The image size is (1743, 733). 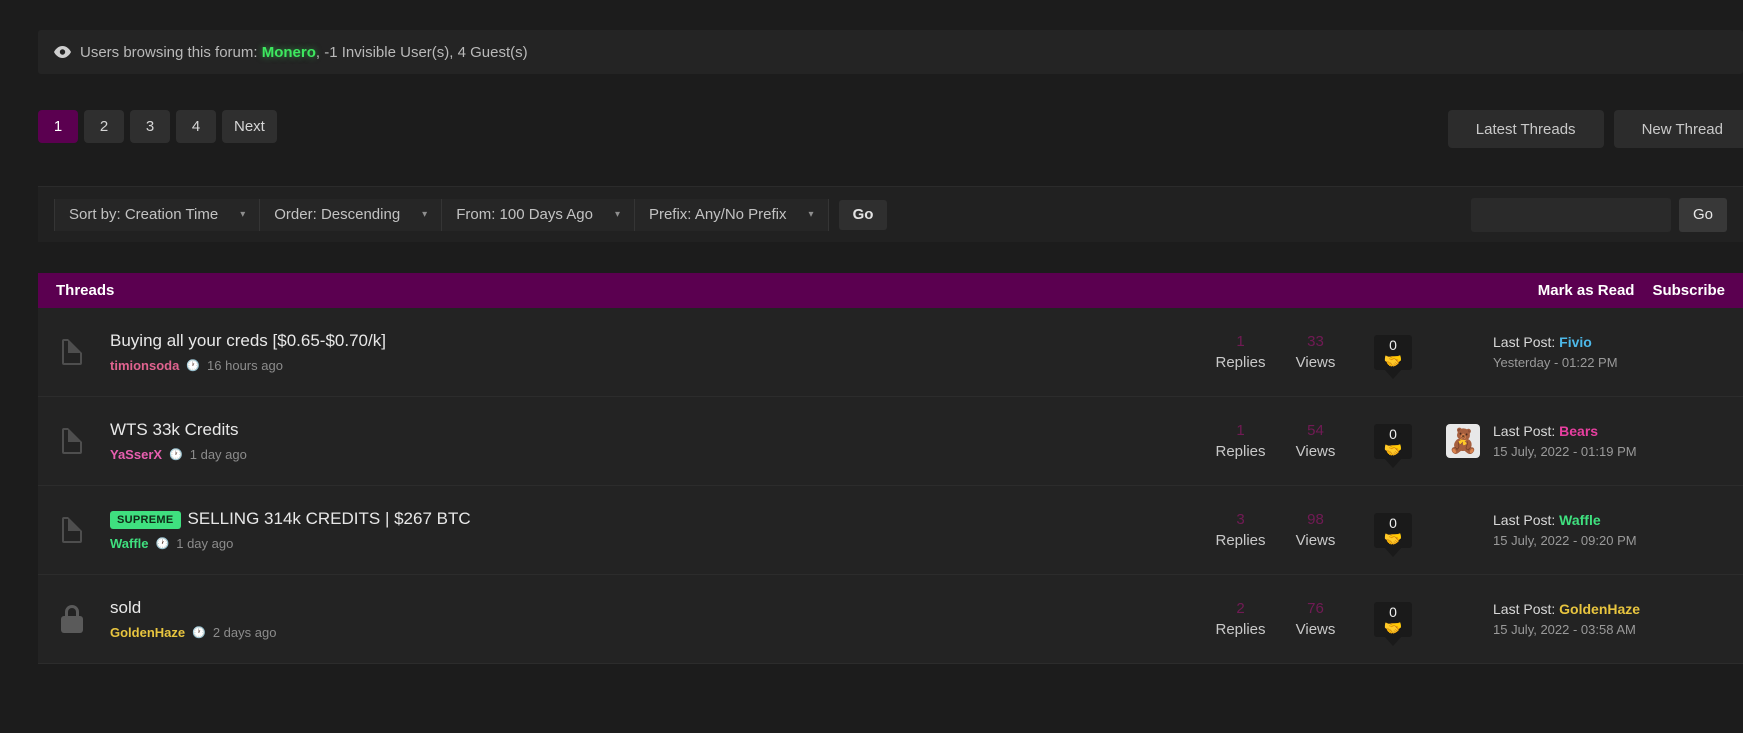 I want to click on last-post-line: Last Post: Fivio, so click(x=1615, y=342).